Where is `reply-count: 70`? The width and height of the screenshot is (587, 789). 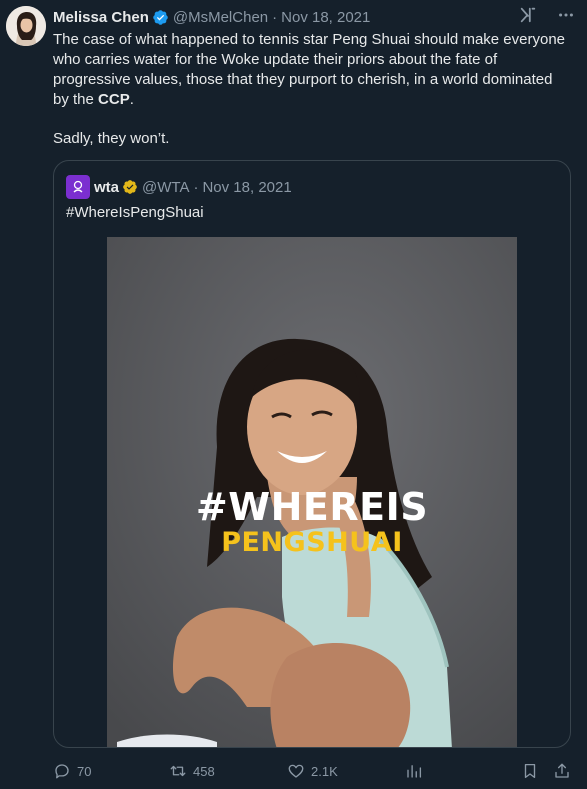 reply-count: 70 is located at coordinates (84, 771).